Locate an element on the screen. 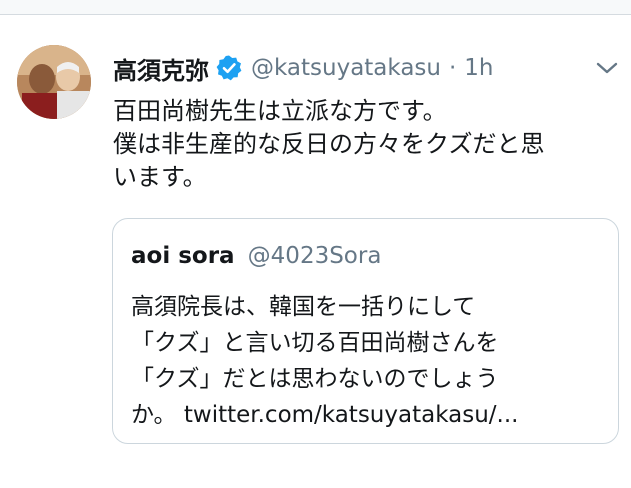 The image size is (631, 488). verified-badge-icon is located at coordinates (229, 68).